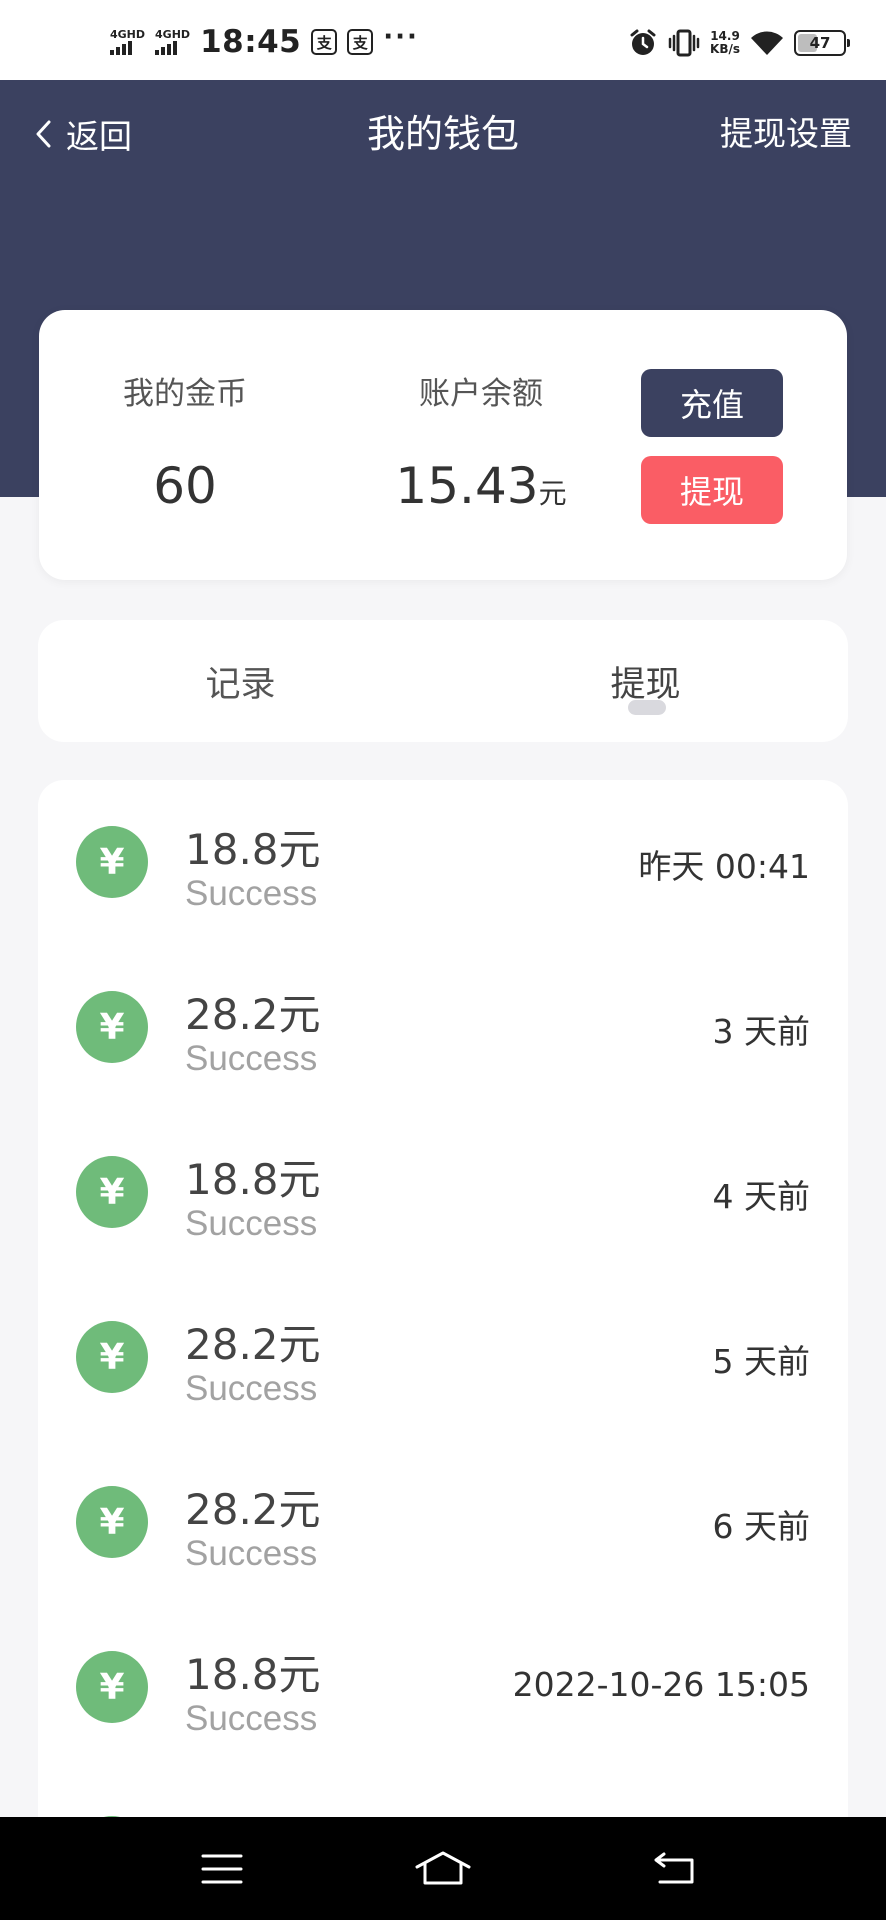 The width and height of the screenshot is (886, 1920). I want to click on list-item: ¥ 28.2元 Success 5 天前, so click(443, 1357).